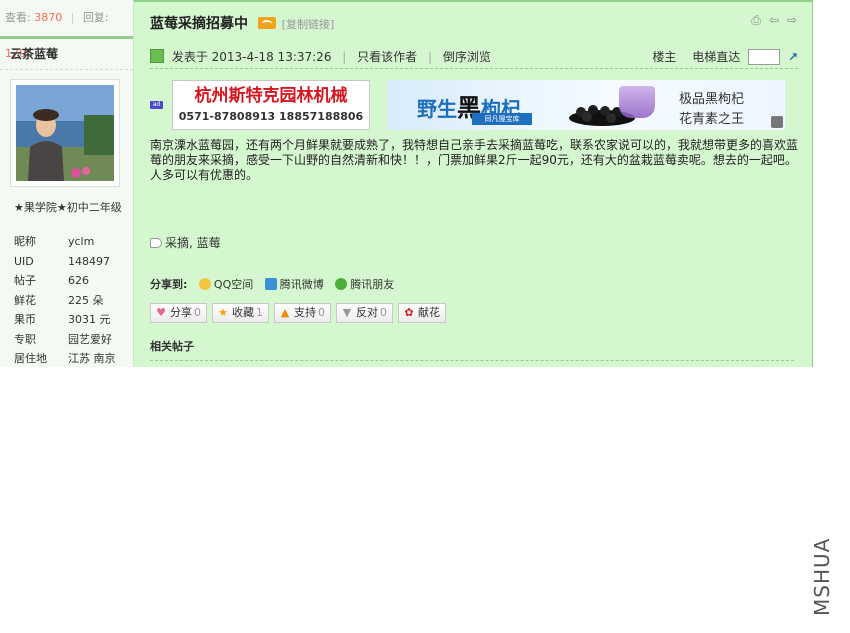  What do you see at coordinates (347, 312) in the screenshot?
I see `arrow-down-icon: ▼` at bounding box center [347, 312].